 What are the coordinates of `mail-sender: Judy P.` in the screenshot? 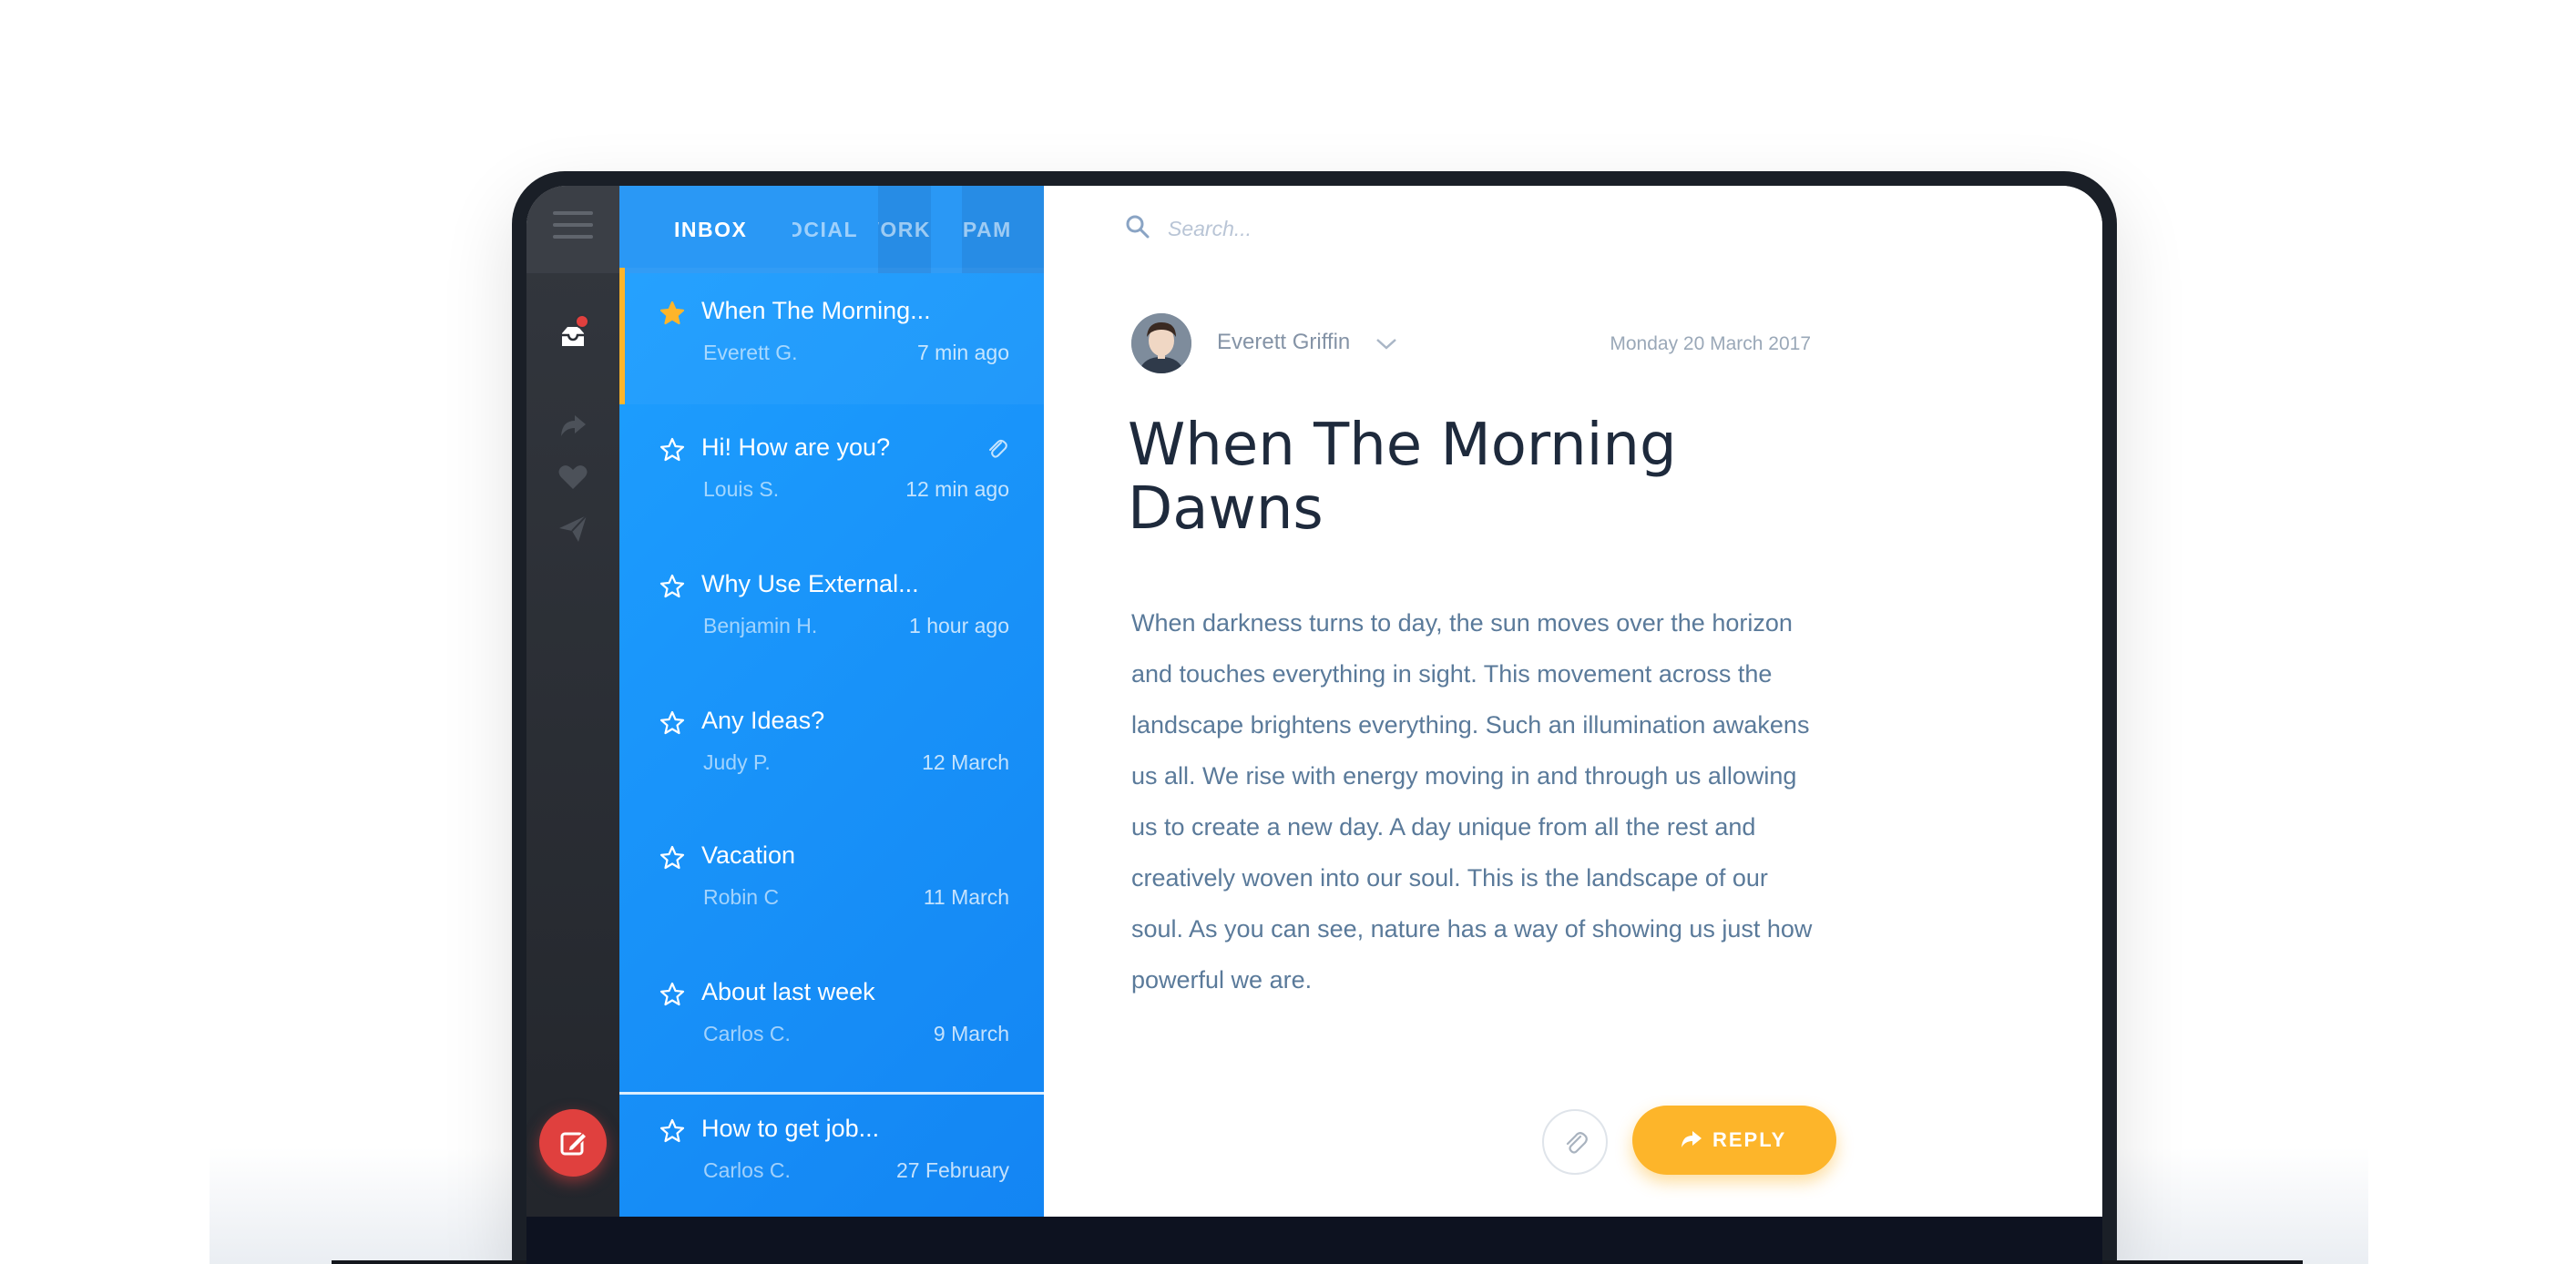 It's located at (737, 762).